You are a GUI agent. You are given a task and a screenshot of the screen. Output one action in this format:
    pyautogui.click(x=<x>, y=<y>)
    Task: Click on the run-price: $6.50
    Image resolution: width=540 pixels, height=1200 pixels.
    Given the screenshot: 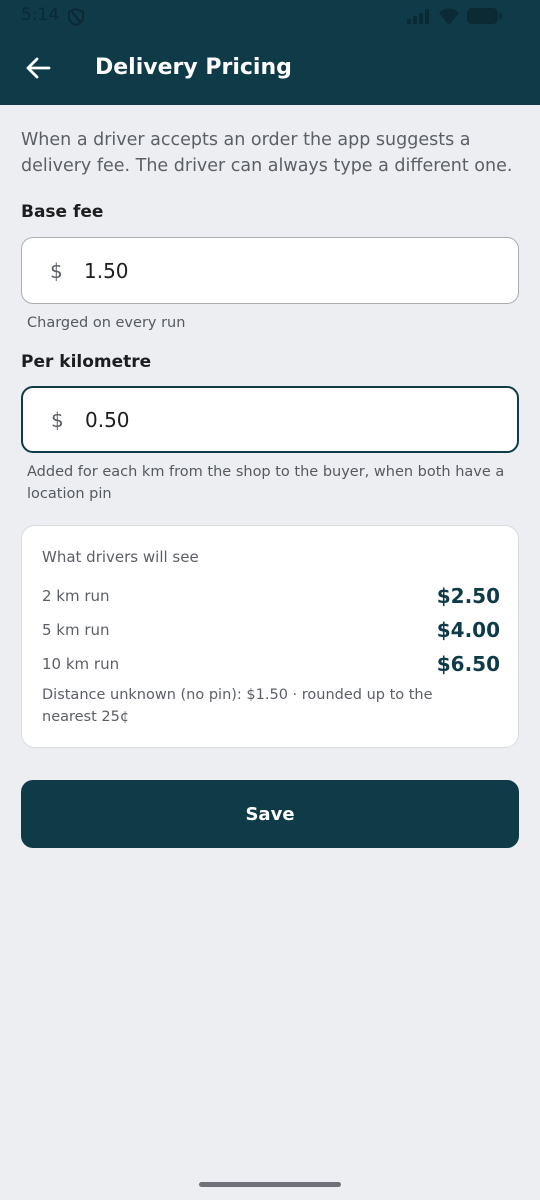 What is the action you would take?
    pyautogui.click(x=468, y=664)
    